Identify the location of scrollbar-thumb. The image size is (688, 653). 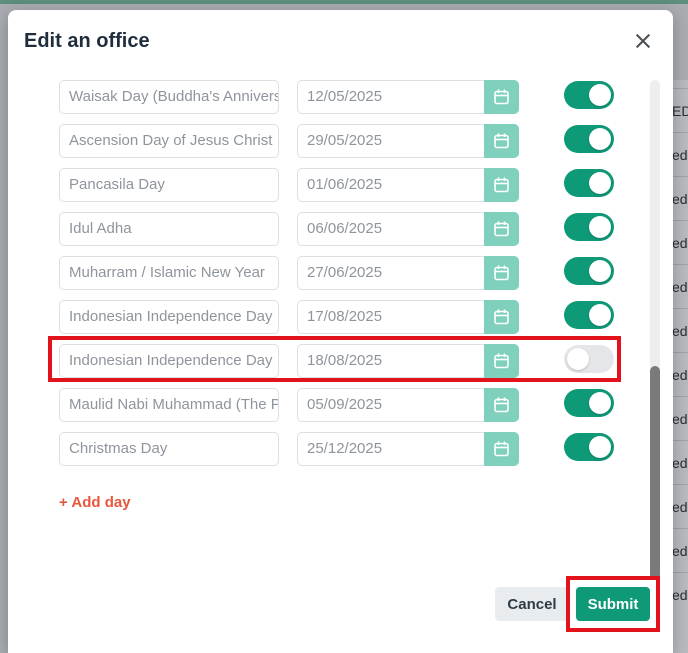
(655, 473).